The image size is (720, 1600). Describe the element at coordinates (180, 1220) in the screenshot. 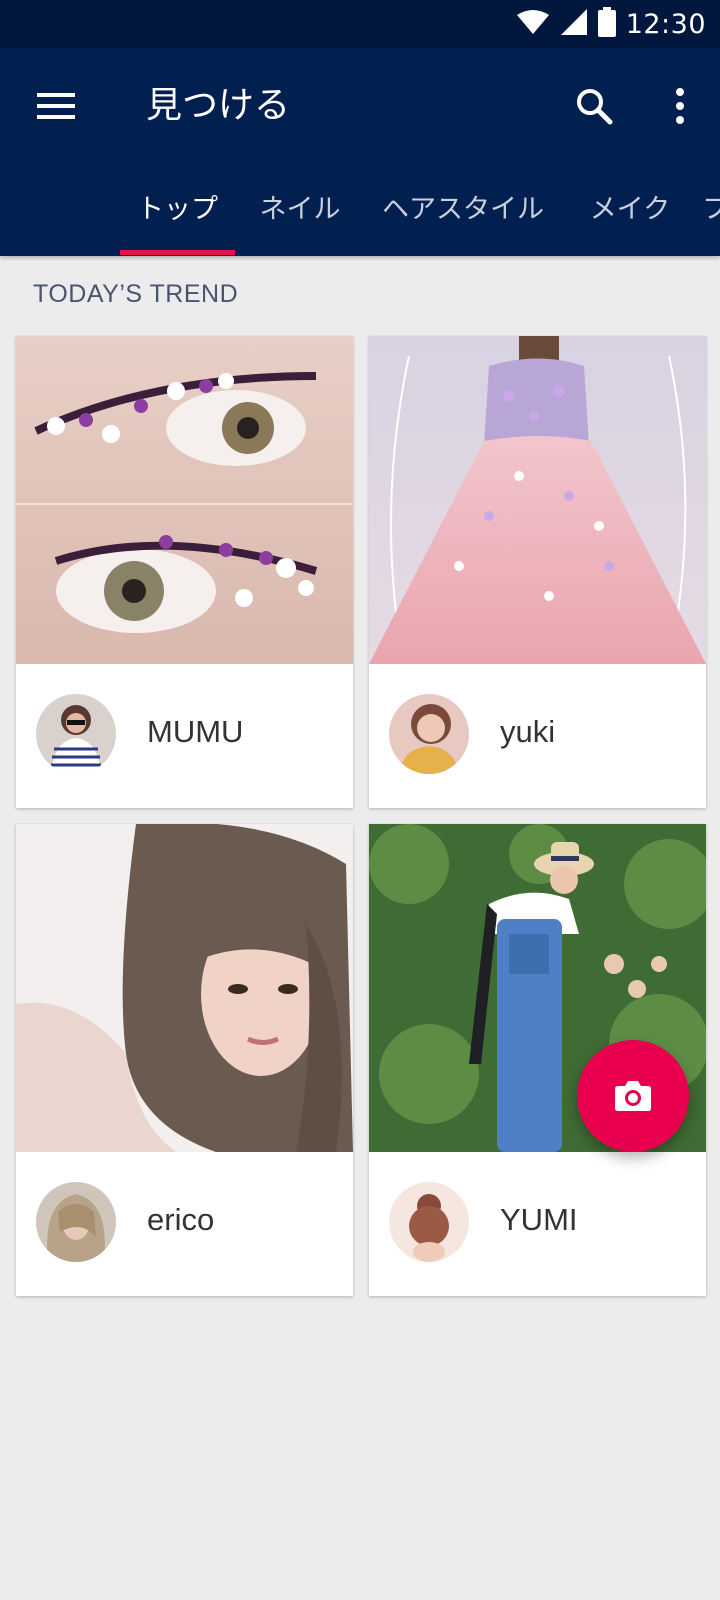

I see `username: erico` at that location.